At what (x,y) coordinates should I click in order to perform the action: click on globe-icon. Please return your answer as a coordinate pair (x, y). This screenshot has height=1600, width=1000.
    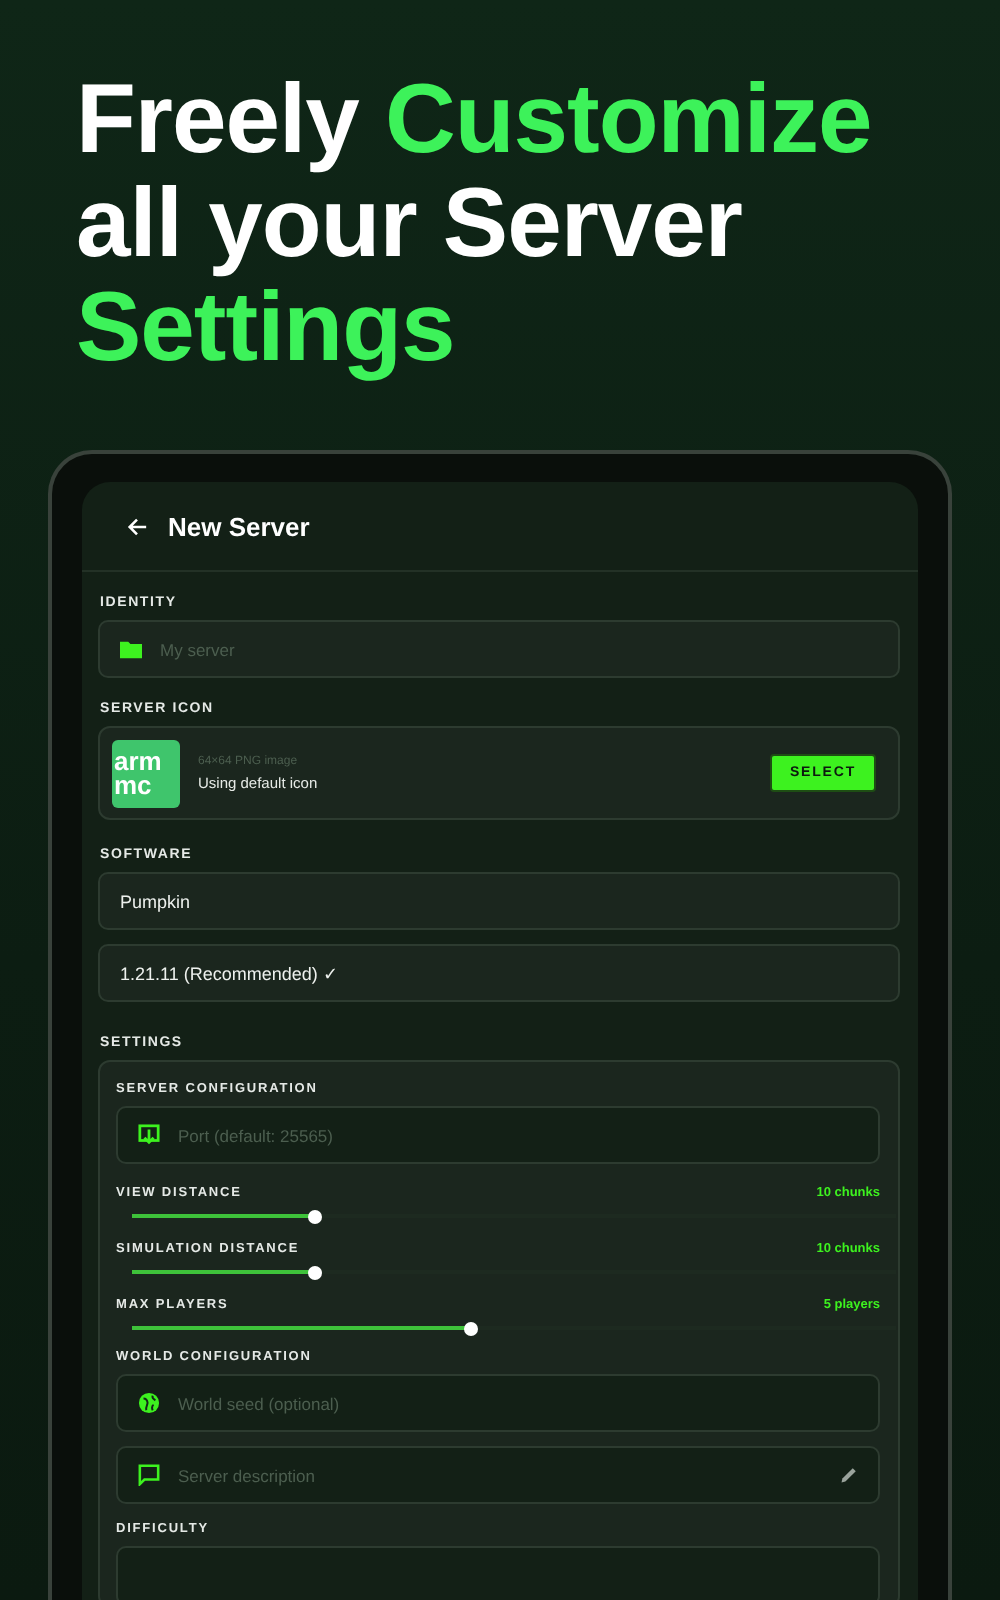
    Looking at the image, I should click on (149, 1403).